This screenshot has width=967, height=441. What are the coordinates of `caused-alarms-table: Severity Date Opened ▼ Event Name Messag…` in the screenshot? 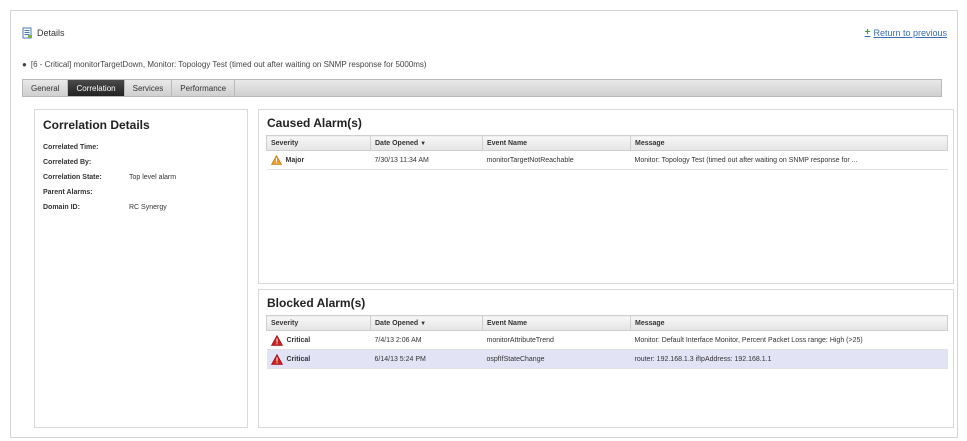 It's located at (607, 152).